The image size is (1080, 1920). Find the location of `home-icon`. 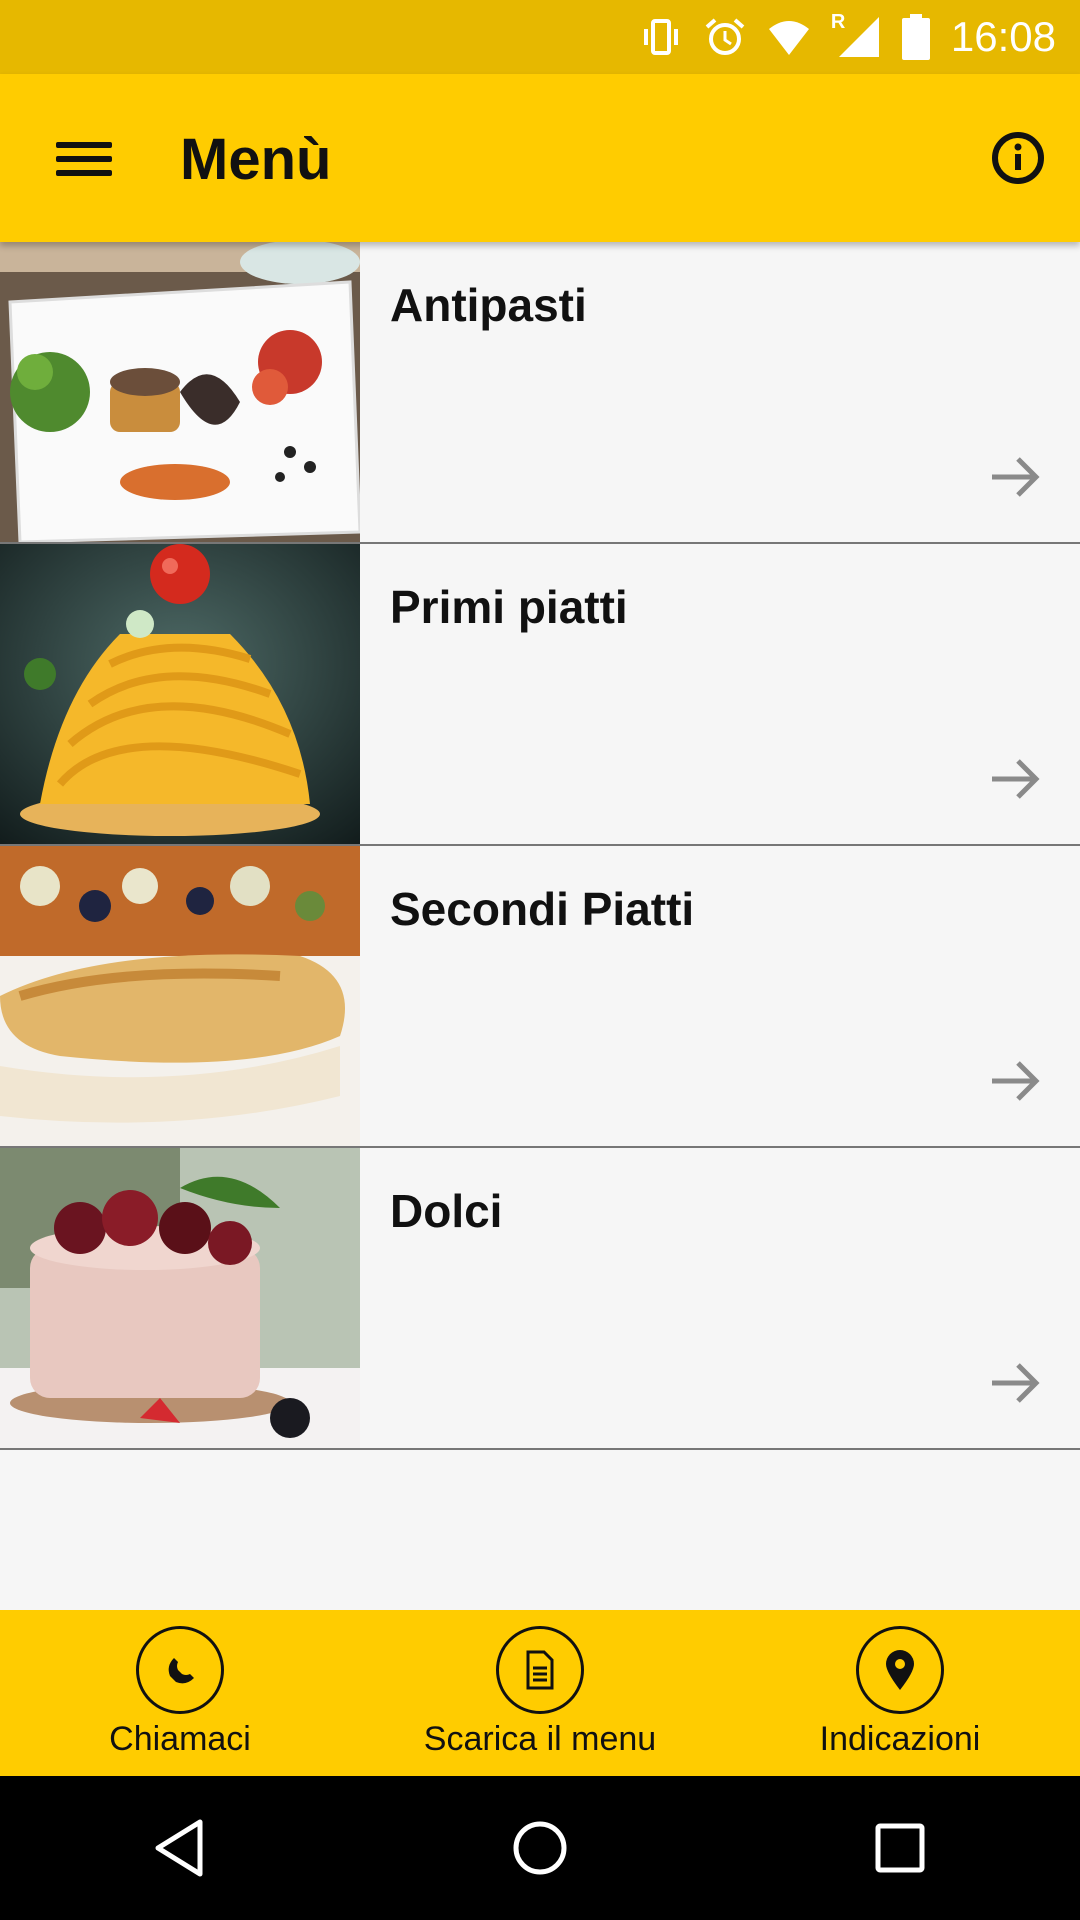

home-icon is located at coordinates (540, 1848).